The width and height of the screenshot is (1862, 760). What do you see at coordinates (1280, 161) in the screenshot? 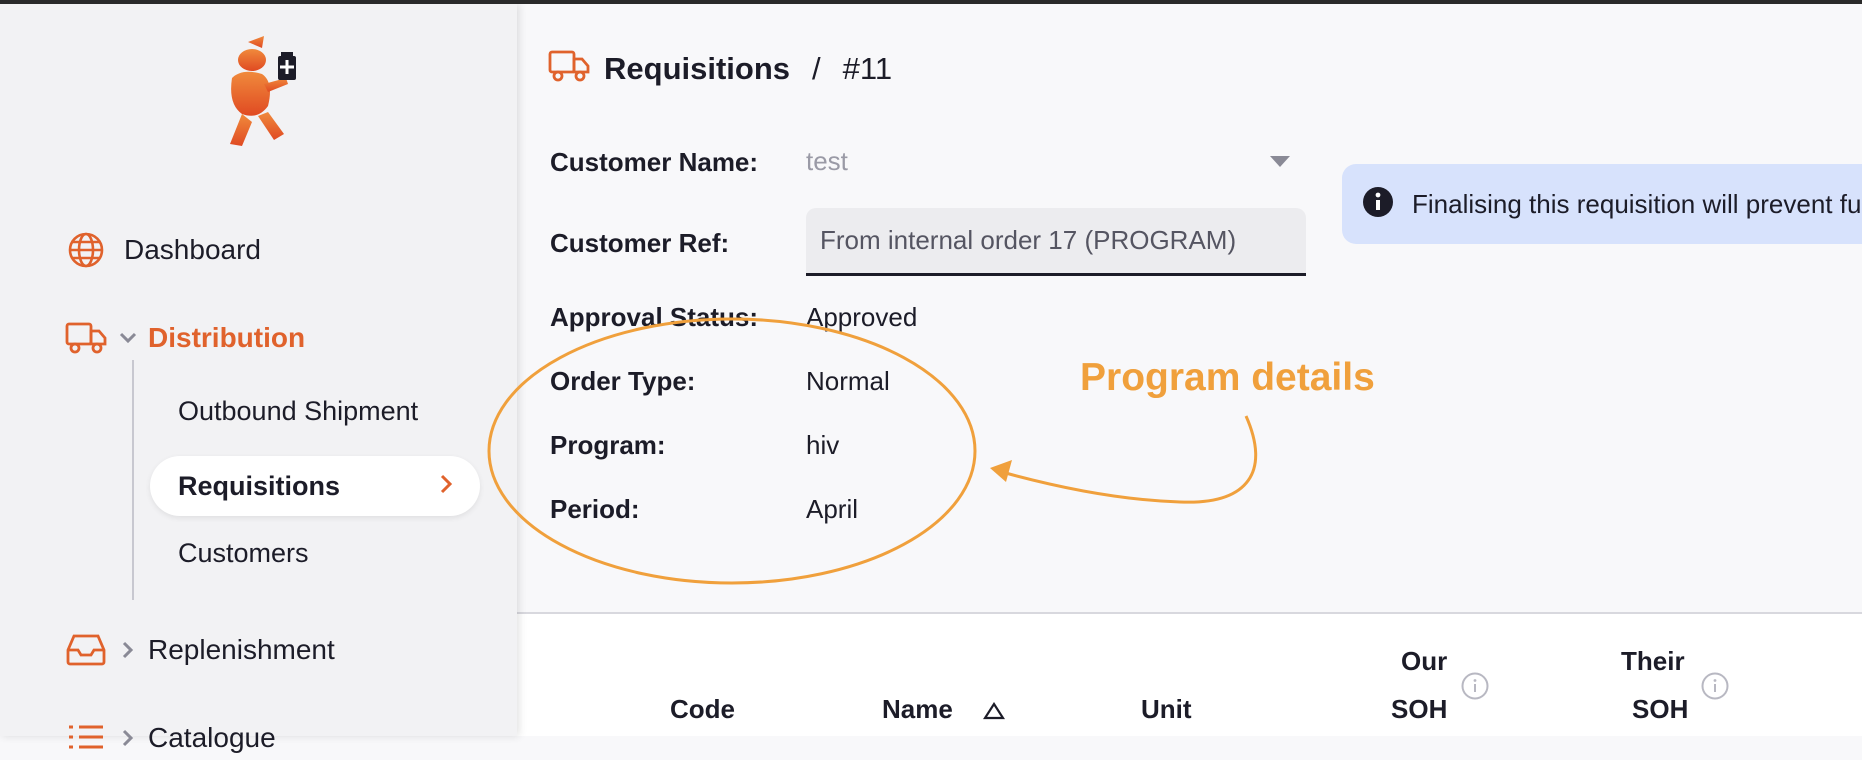
I see `dropdown-arrow-icon` at bounding box center [1280, 161].